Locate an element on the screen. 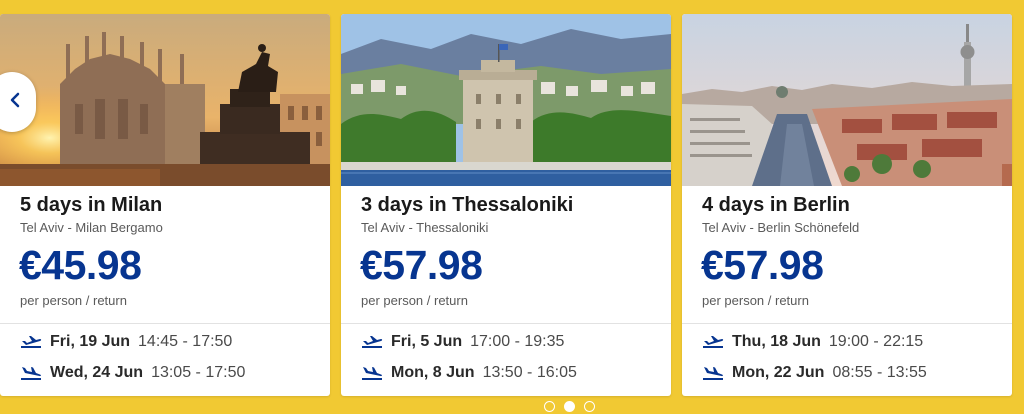 This screenshot has height=414, width=1024. outbound-time: 14:45 - 17:50 is located at coordinates (185, 341).